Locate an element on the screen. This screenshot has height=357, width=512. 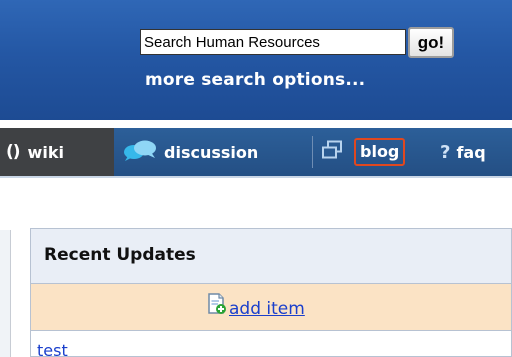
tab-discussion-label: discussion is located at coordinates (211, 152).